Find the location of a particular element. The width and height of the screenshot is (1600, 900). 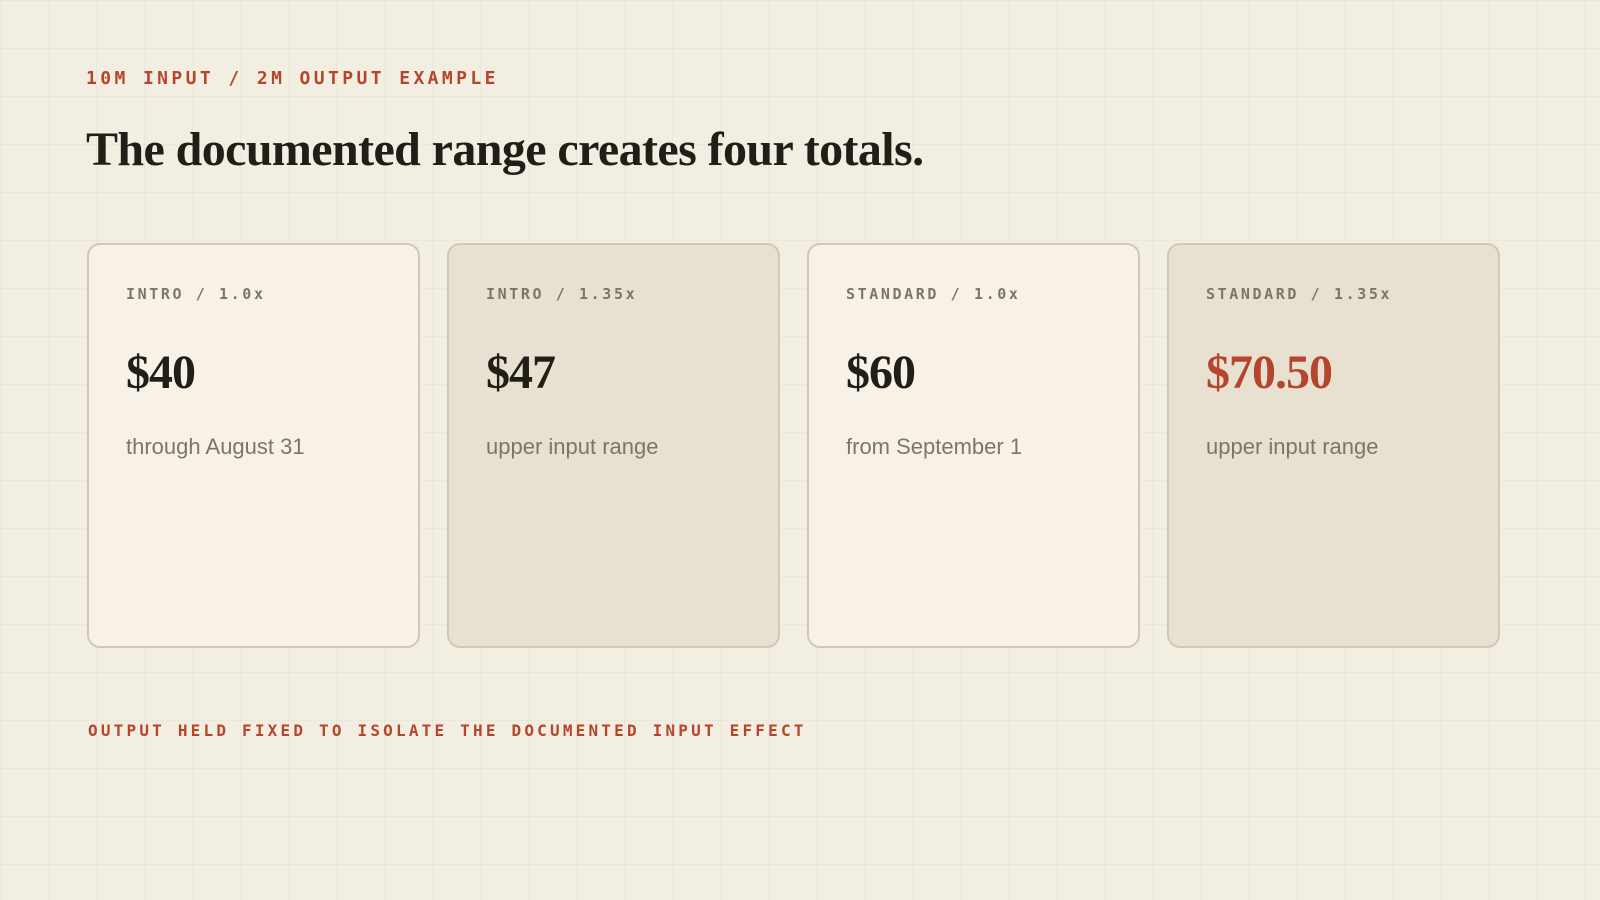

price-card-intro-1x: INTRO / 1.0x $40 through August 31 is located at coordinates (253, 445).